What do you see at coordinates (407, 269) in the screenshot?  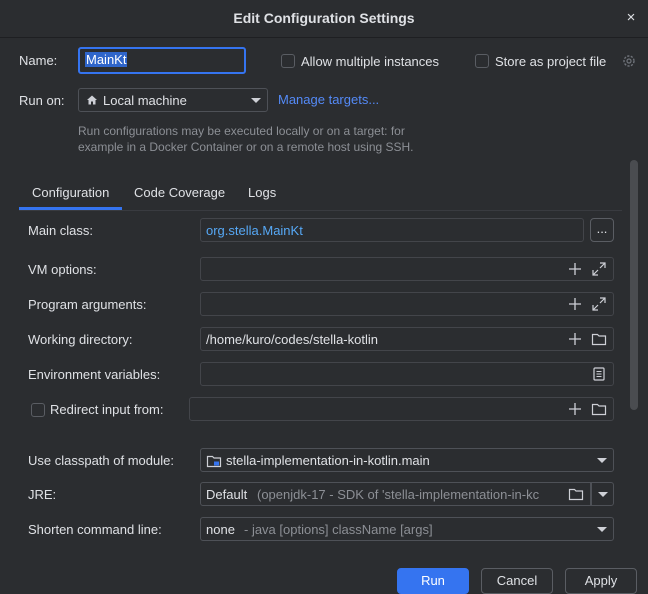 I see `vm-options-input` at bounding box center [407, 269].